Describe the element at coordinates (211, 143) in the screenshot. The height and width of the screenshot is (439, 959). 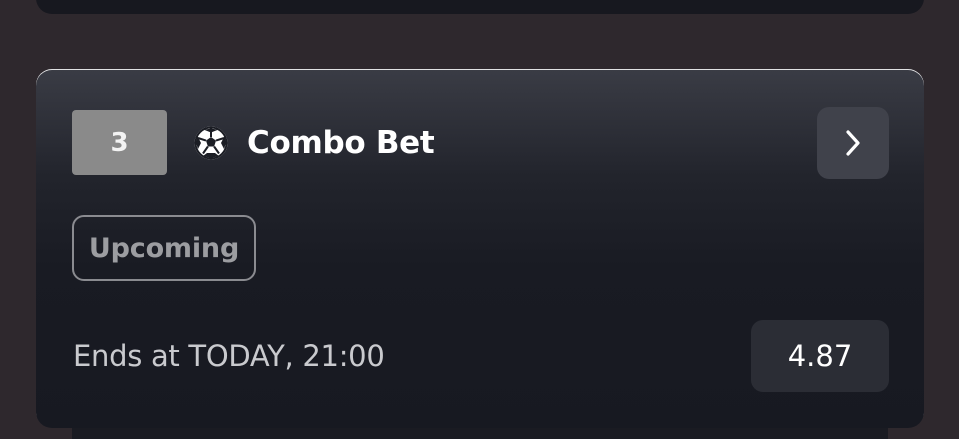
I see `soccer-ball-icon` at that location.